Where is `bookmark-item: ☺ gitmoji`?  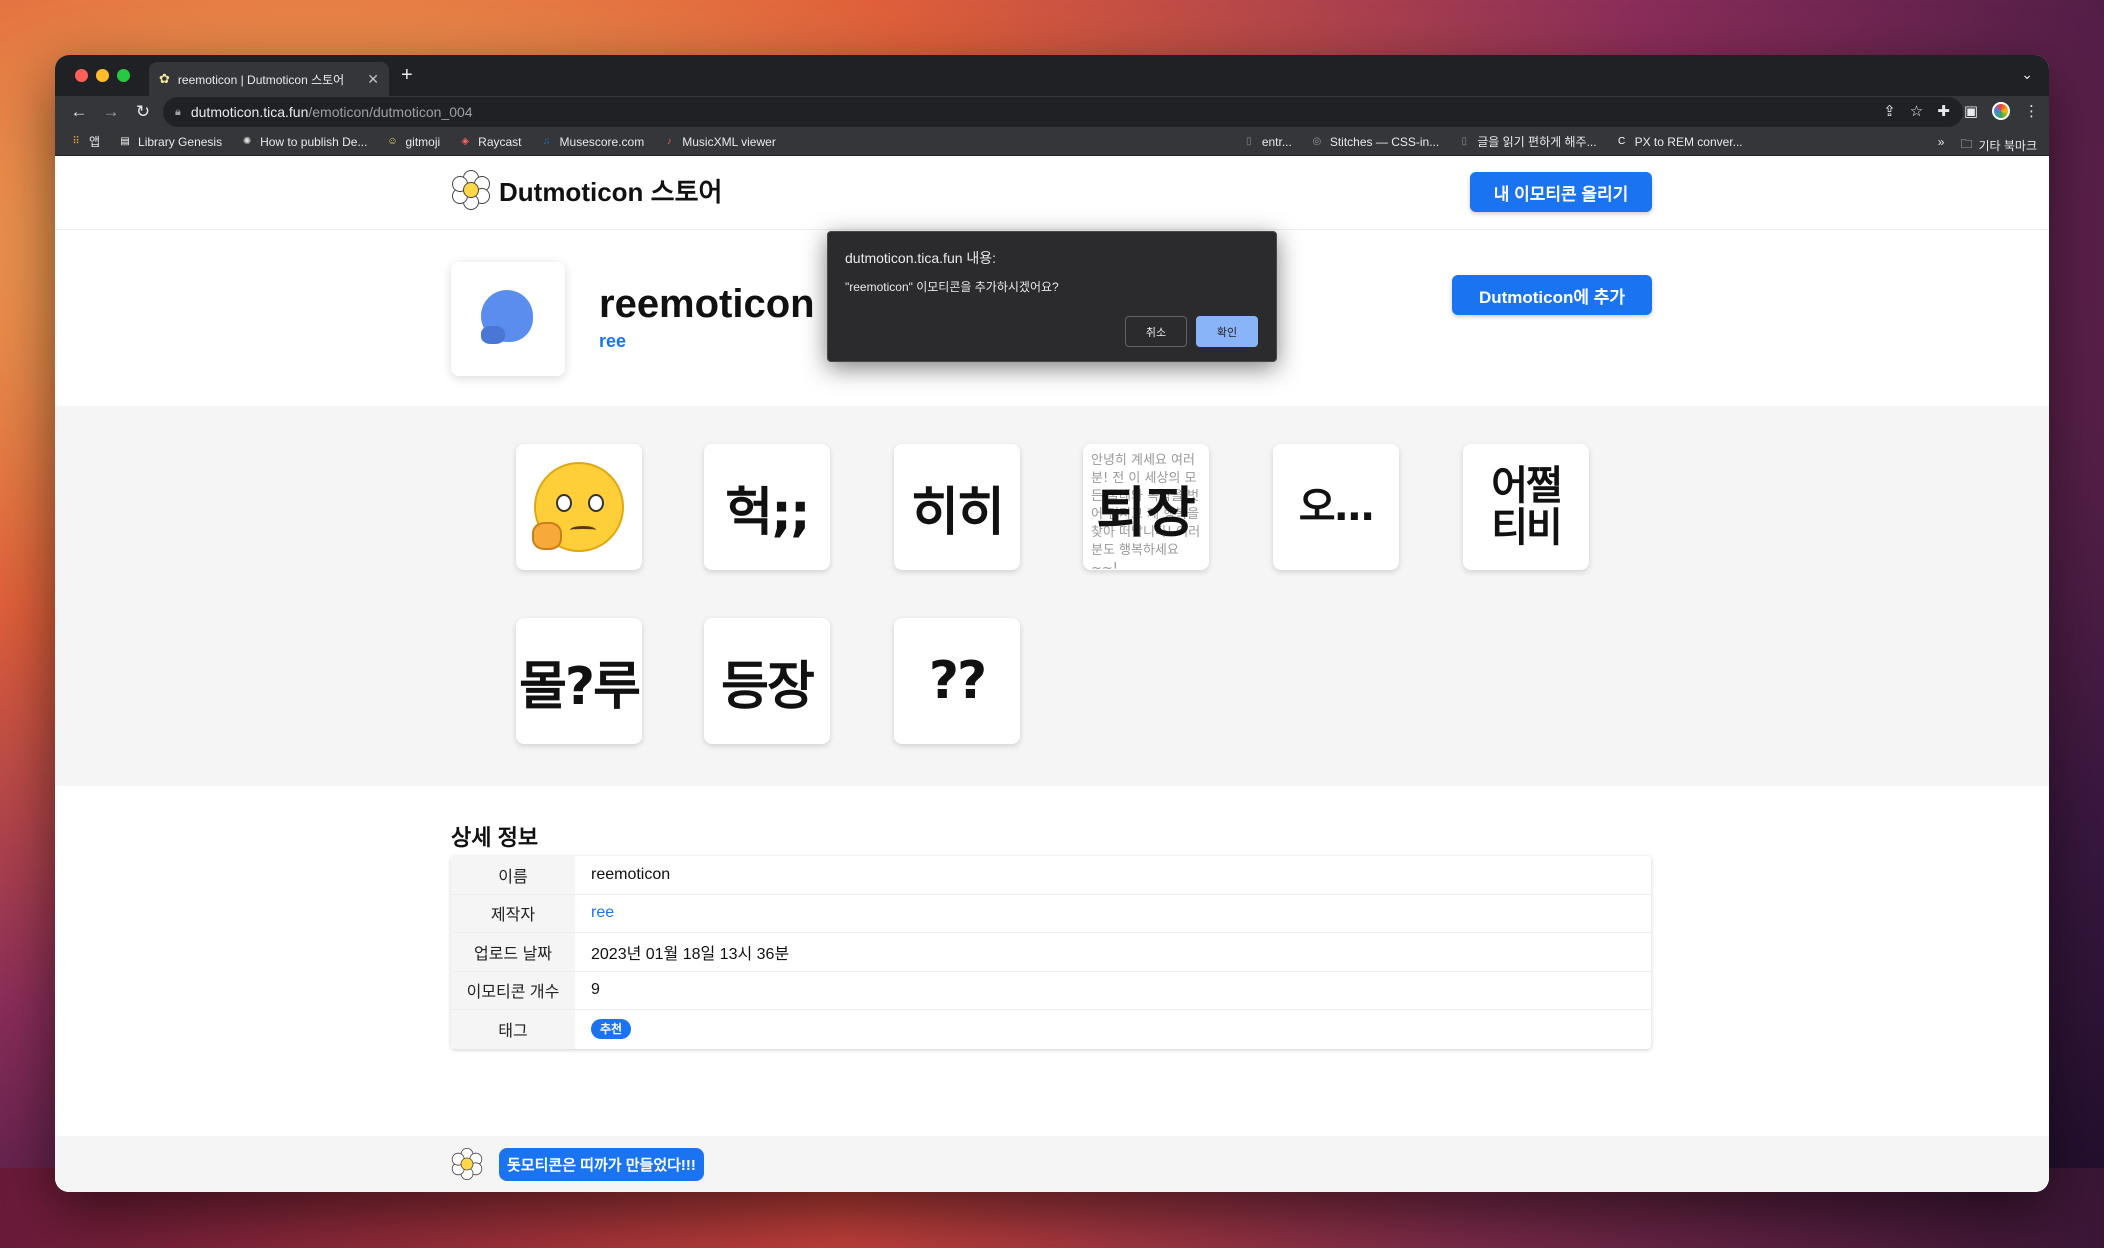 bookmark-item: ☺ gitmoji is located at coordinates (412, 142).